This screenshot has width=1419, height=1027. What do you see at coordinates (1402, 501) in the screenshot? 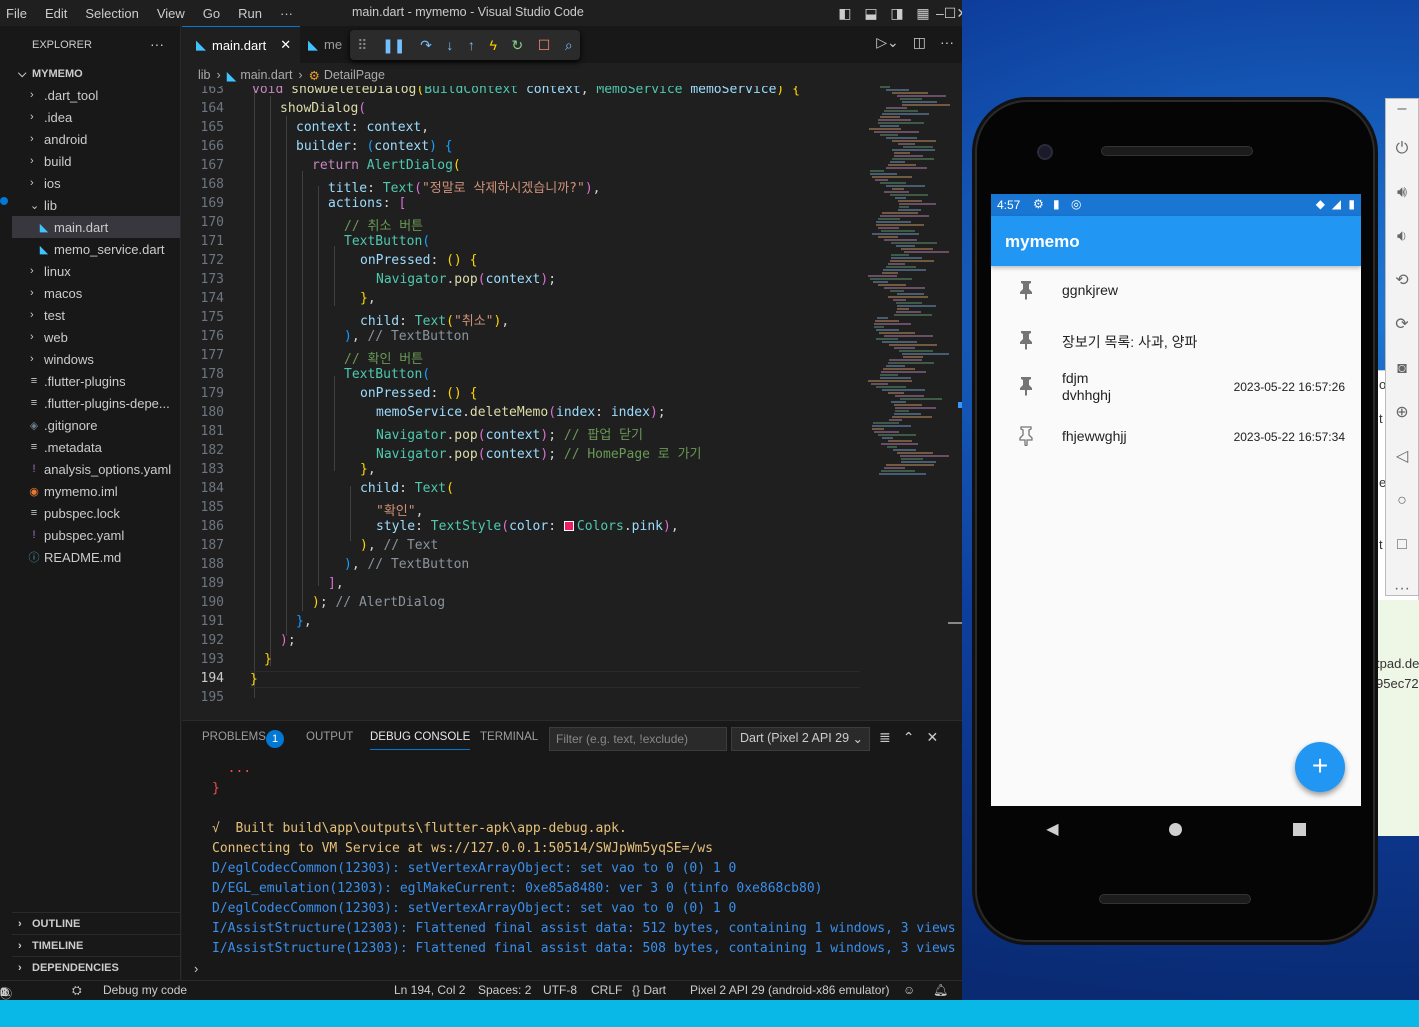
I see `home-icon: ○` at bounding box center [1402, 501].